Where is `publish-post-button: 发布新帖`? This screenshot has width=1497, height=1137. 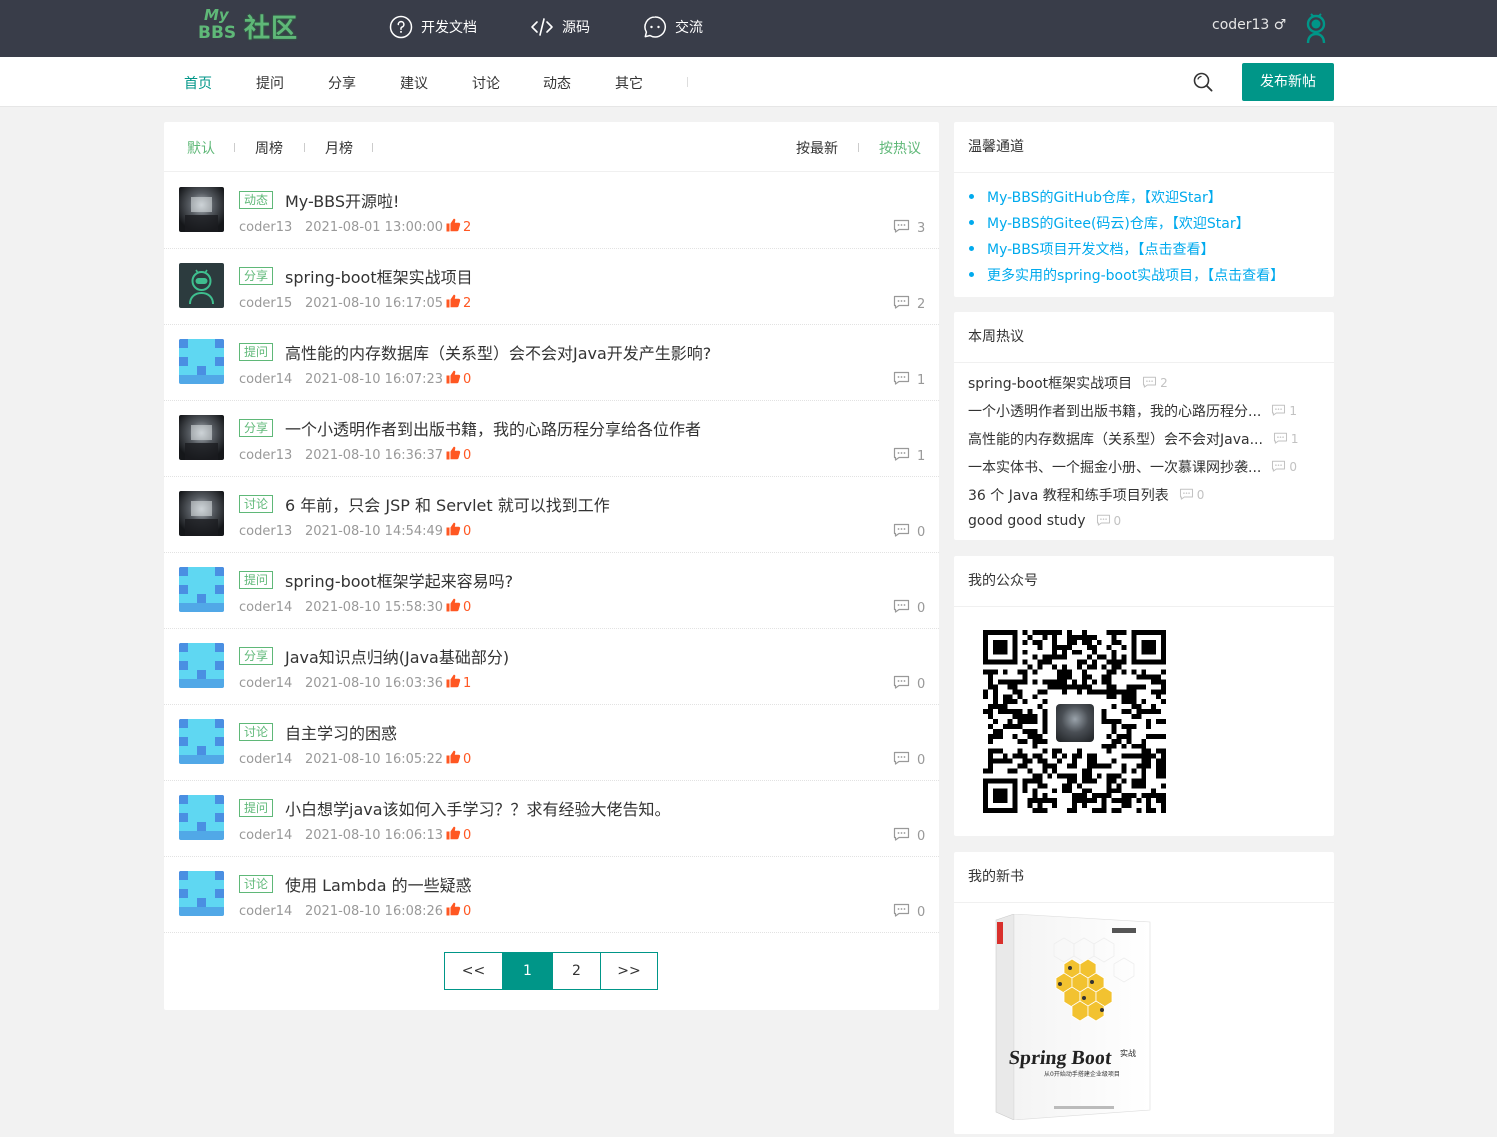
publish-post-button: 发布新帖 is located at coordinates (1288, 82).